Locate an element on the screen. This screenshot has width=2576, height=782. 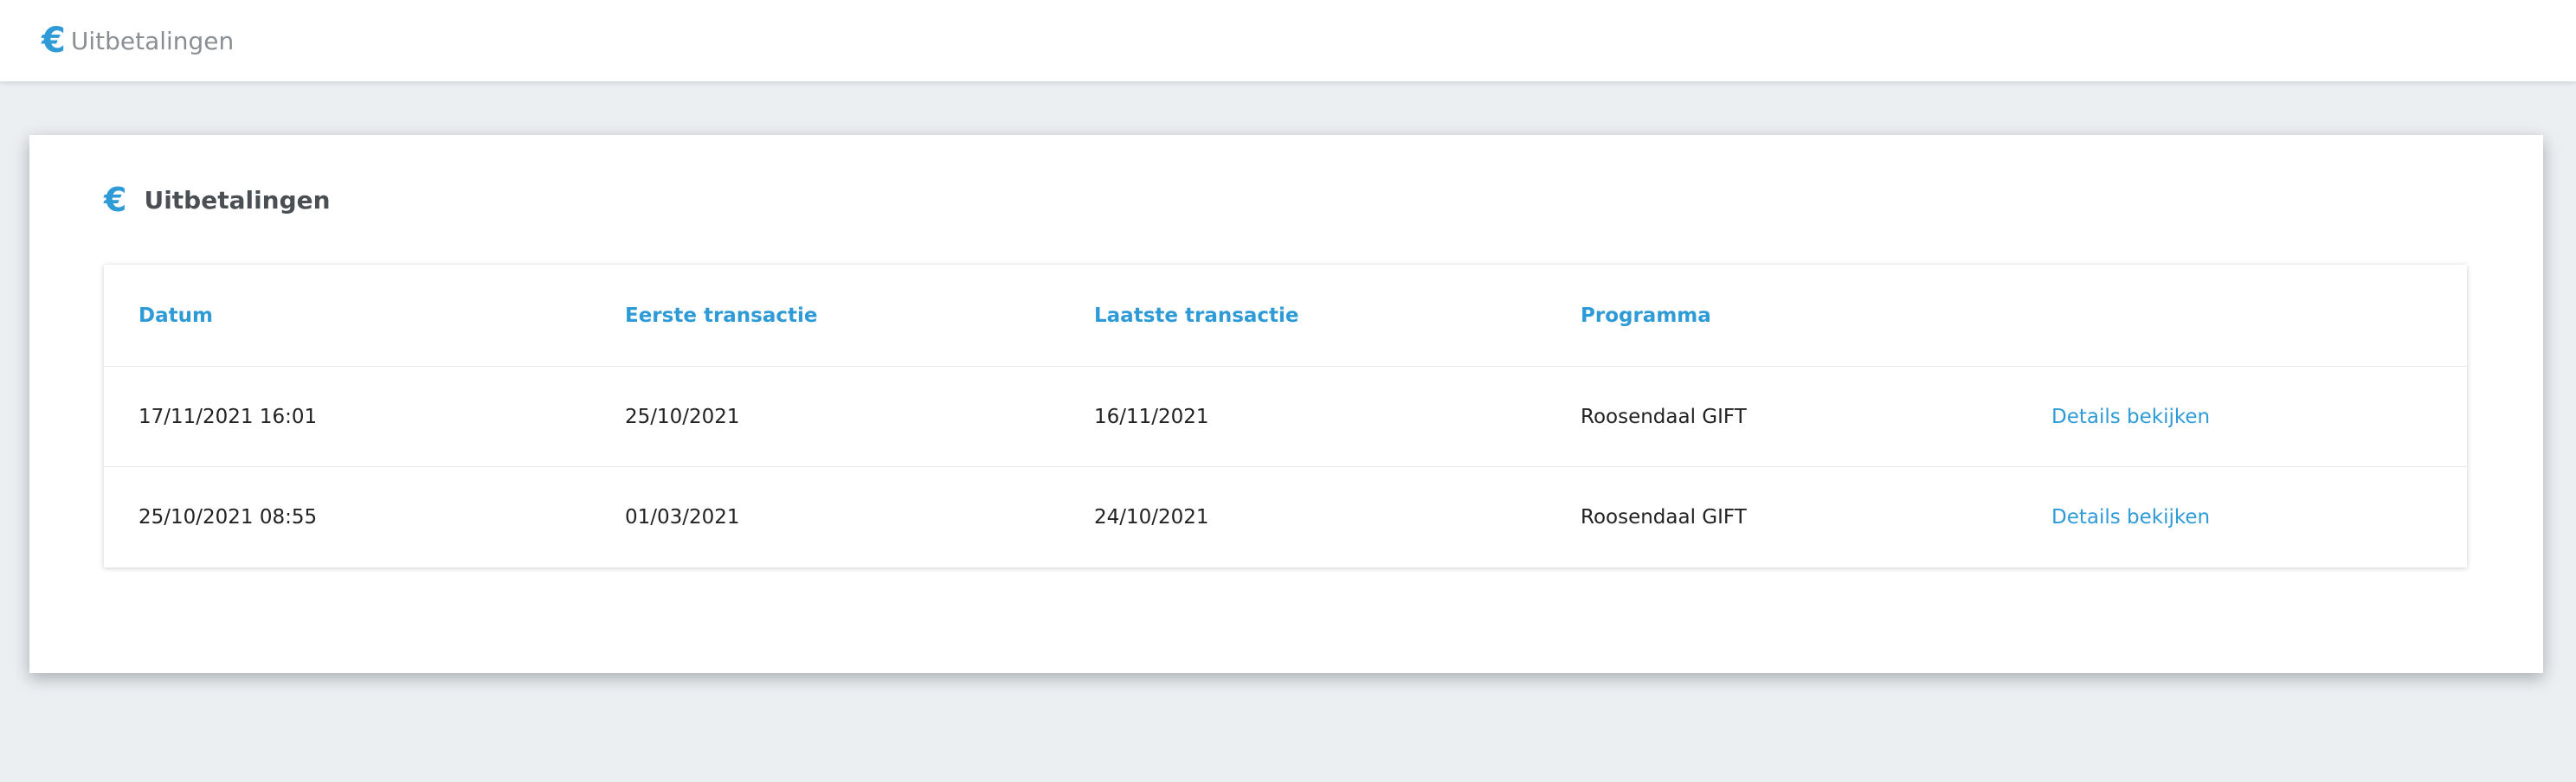
column-header-eerste-transactie: Eerste transactie is located at coordinates (721, 315).